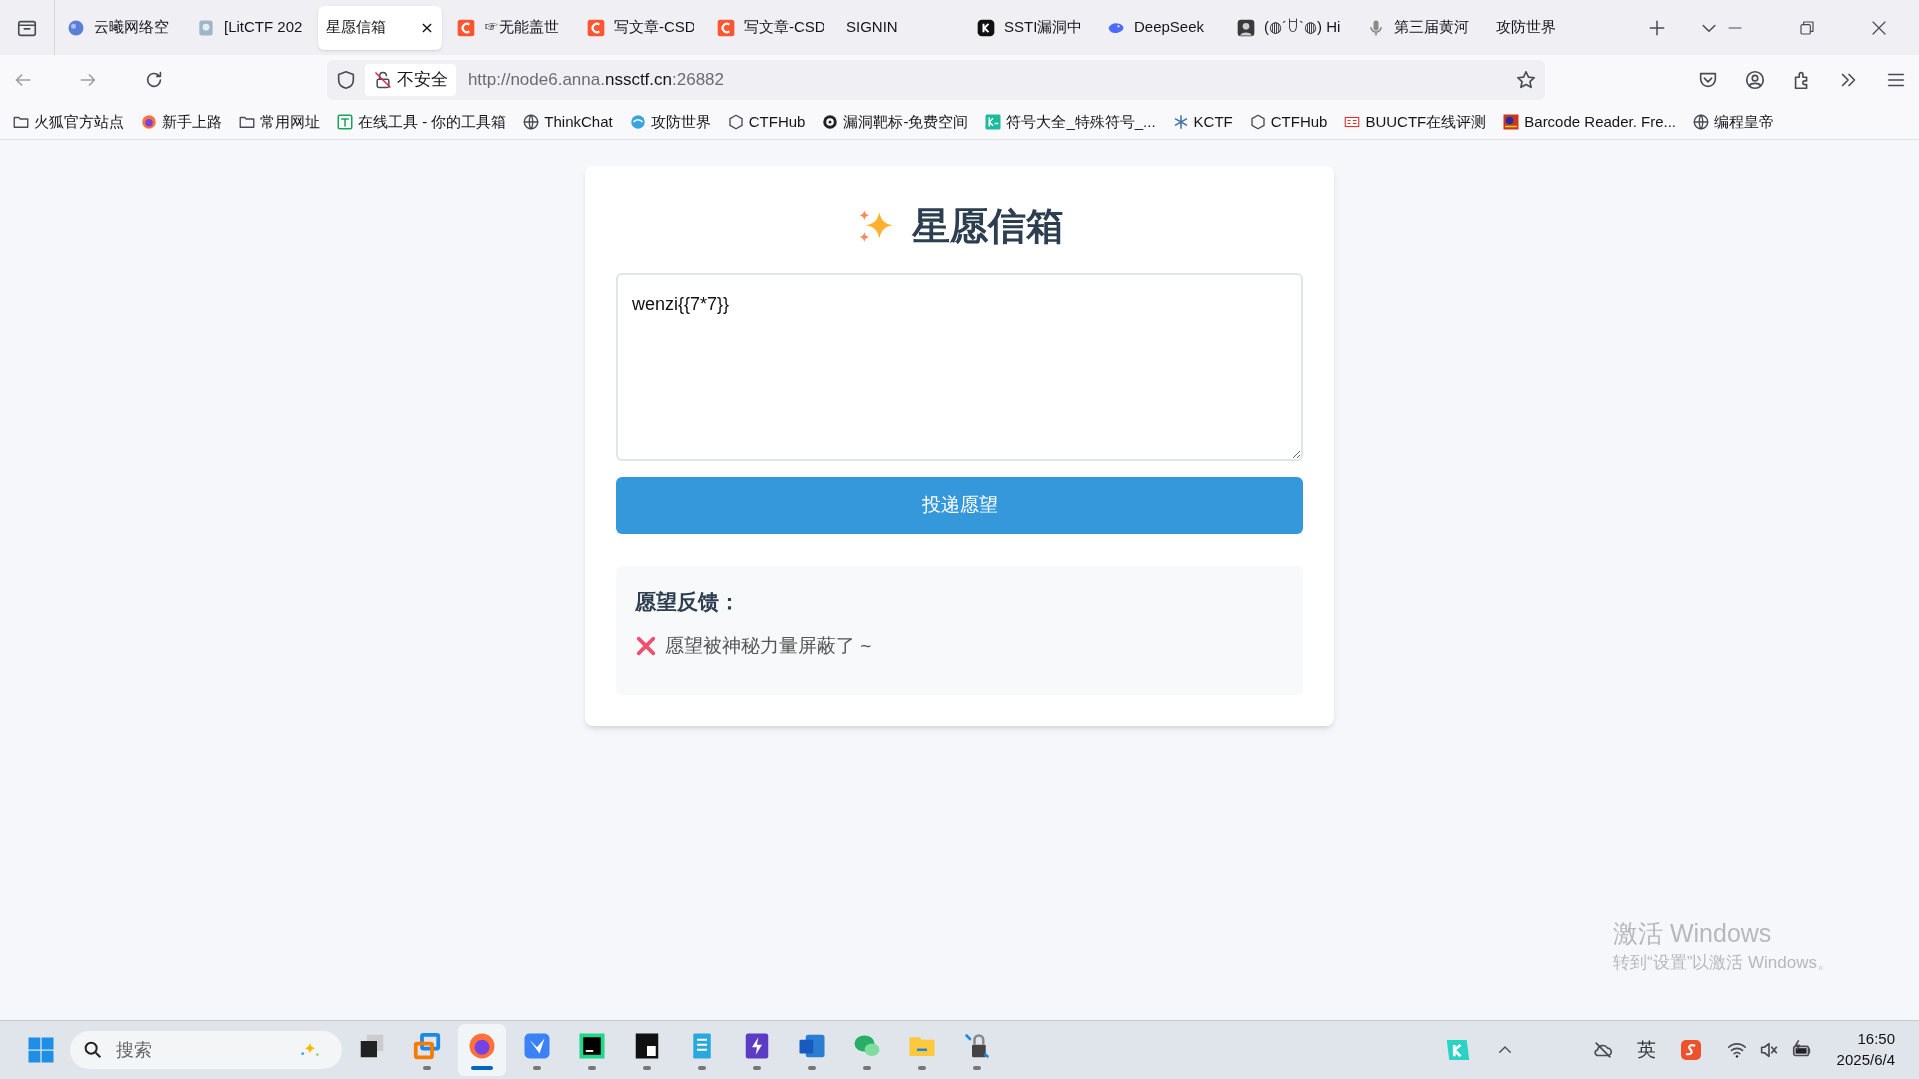 Image resolution: width=1919 pixels, height=1079 pixels. Describe the element at coordinates (410, 80) in the screenshot. I see `security-indicator: 不安全` at that location.